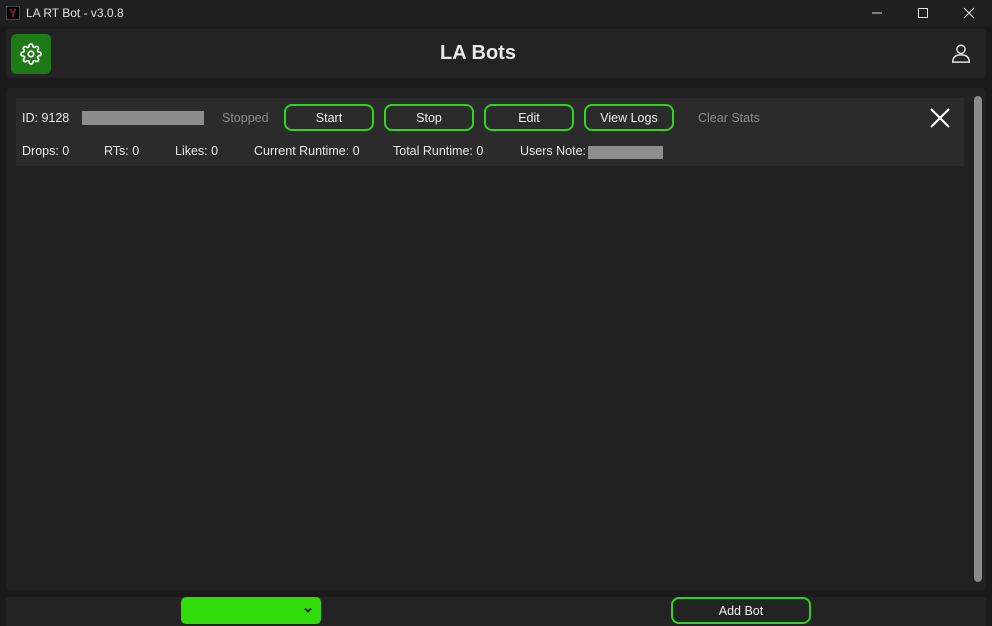  I want to click on window-close-button, so click(969, 13).